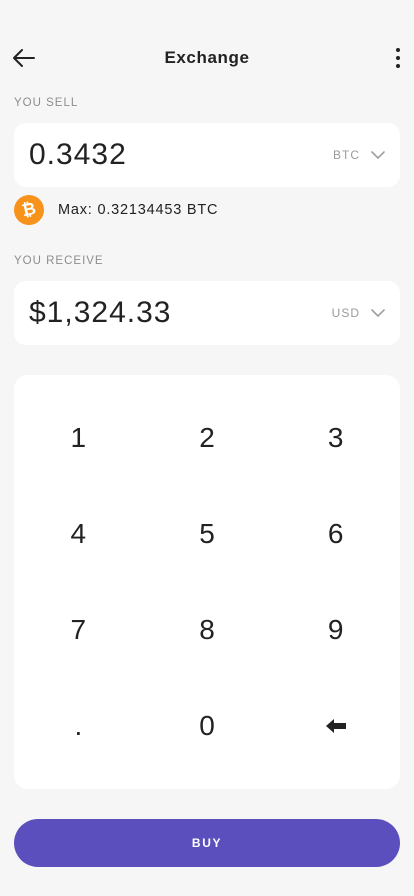  What do you see at coordinates (78, 438) in the screenshot?
I see `key-1: 1` at bounding box center [78, 438].